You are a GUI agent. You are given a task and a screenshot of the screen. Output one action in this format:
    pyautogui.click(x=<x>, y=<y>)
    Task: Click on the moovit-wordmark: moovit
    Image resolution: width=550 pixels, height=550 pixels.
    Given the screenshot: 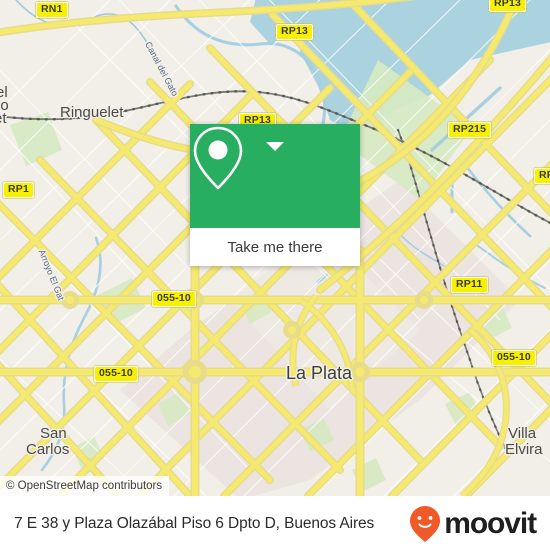 What is the action you would take?
    pyautogui.click(x=490, y=523)
    